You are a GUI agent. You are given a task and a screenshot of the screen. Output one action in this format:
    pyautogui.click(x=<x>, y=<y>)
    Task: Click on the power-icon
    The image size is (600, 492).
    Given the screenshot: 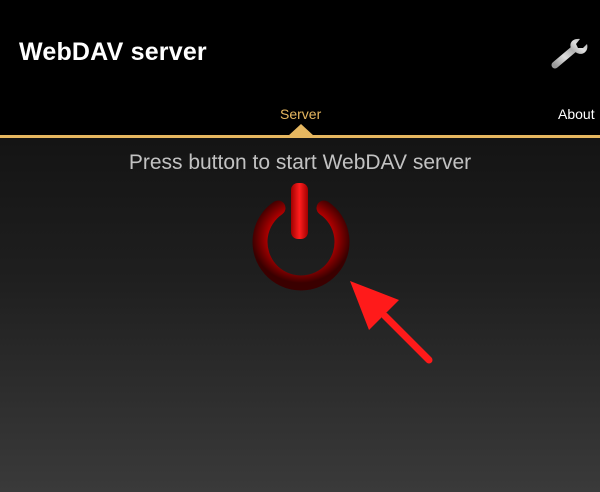 What is the action you would take?
    pyautogui.click(x=301, y=236)
    